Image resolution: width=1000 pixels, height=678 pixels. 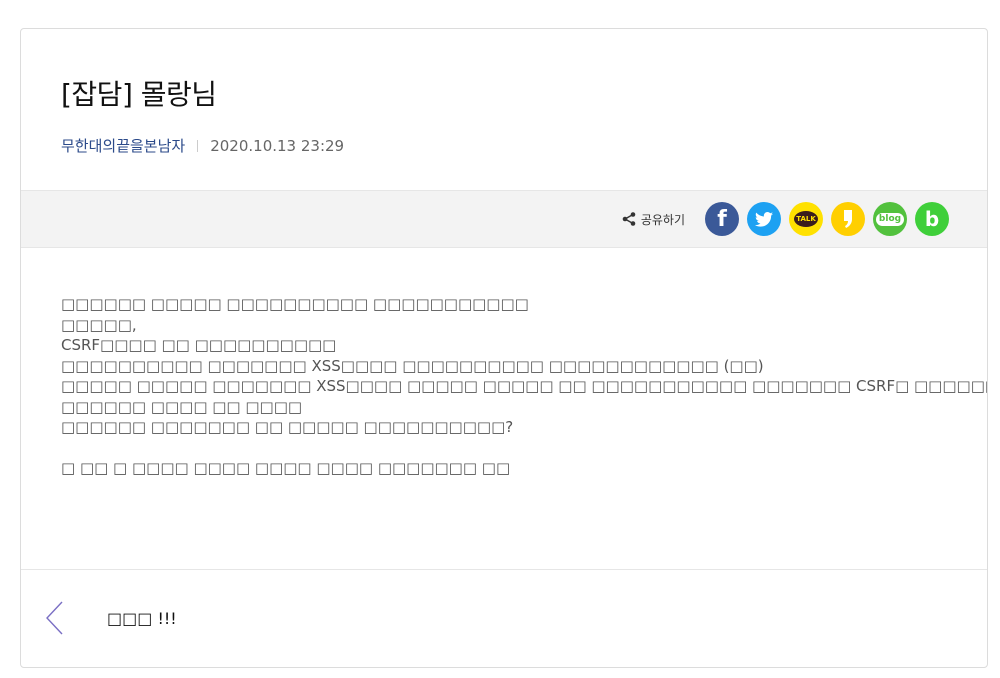 I want to click on facebook-icon: f, so click(x=722, y=219).